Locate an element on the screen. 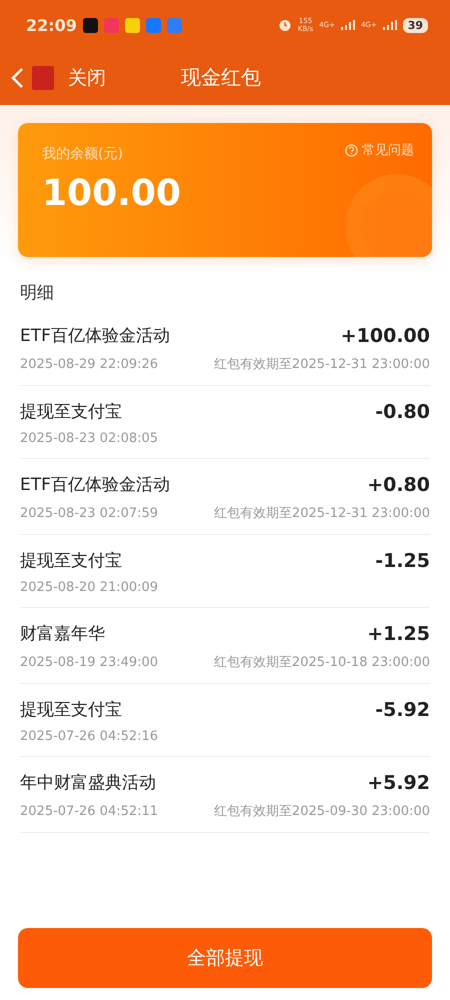  expiry-note: 红包有效期至2025-10-18 23:00:00 is located at coordinates (322, 662).